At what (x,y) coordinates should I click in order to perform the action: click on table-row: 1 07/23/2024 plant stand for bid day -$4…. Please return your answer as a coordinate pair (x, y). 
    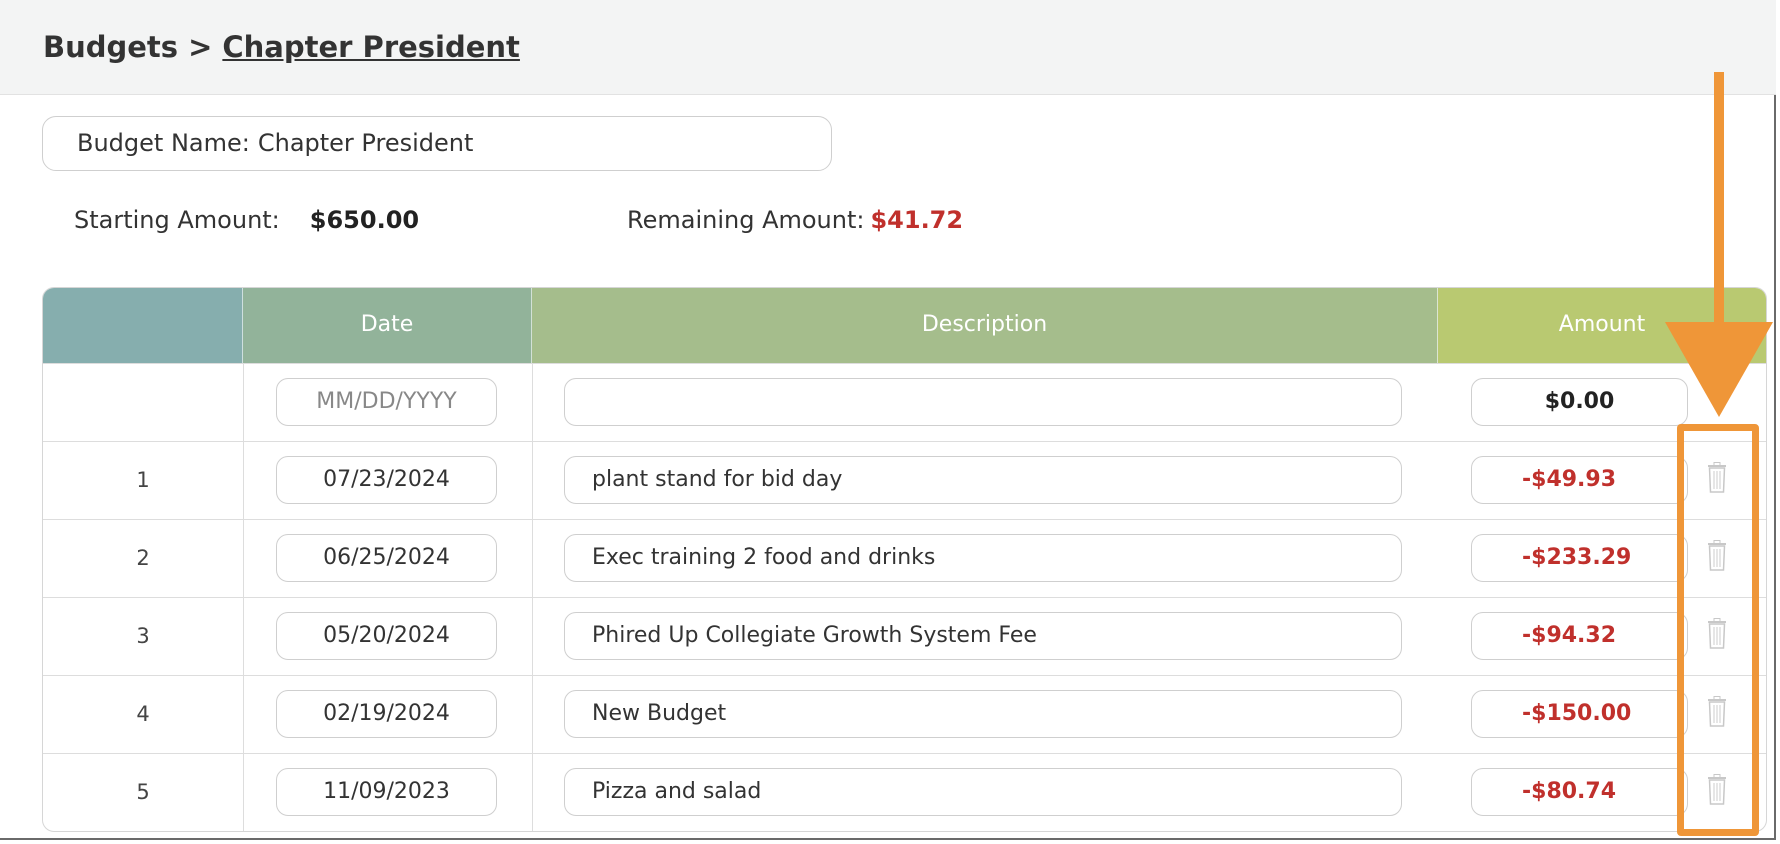
    Looking at the image, I should click on (904, 480).